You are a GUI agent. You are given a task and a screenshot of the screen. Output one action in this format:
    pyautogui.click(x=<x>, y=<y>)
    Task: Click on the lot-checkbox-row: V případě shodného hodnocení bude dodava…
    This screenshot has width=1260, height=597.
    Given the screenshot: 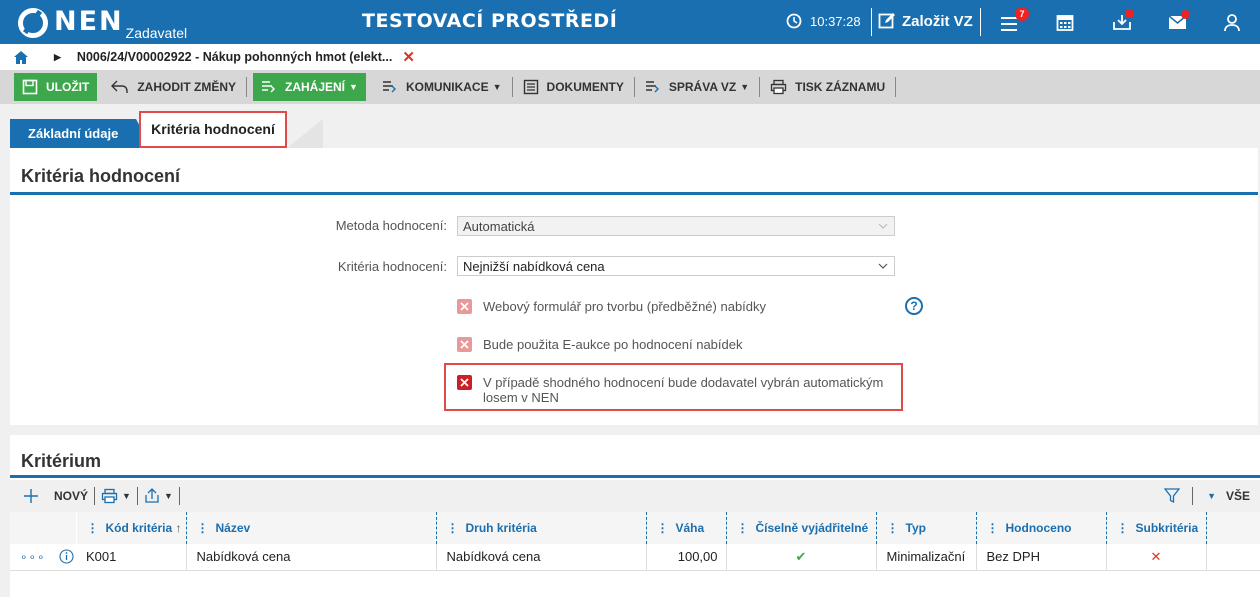 What is the action you would take?
    pyautogui.click(x=670, y=390)
    